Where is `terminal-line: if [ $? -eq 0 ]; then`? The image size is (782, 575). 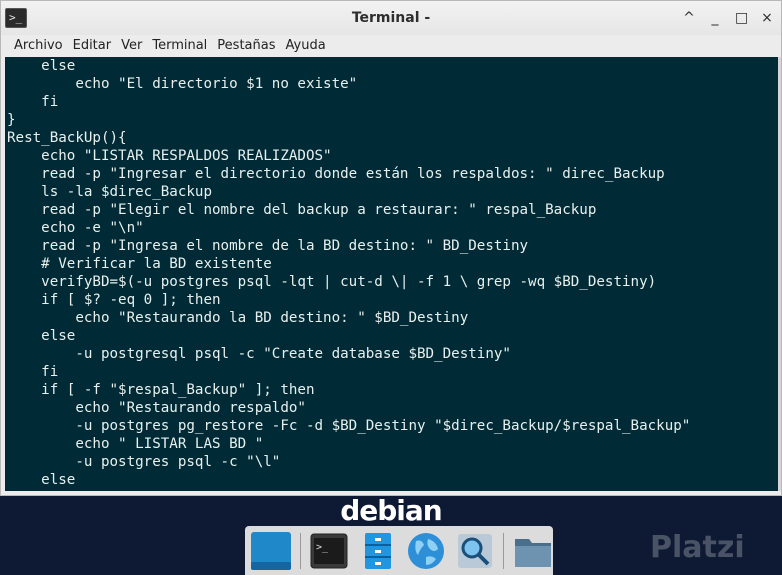
terminal-line: if [ $? -eq 0 ]; then is located at coordinates (114, 300).